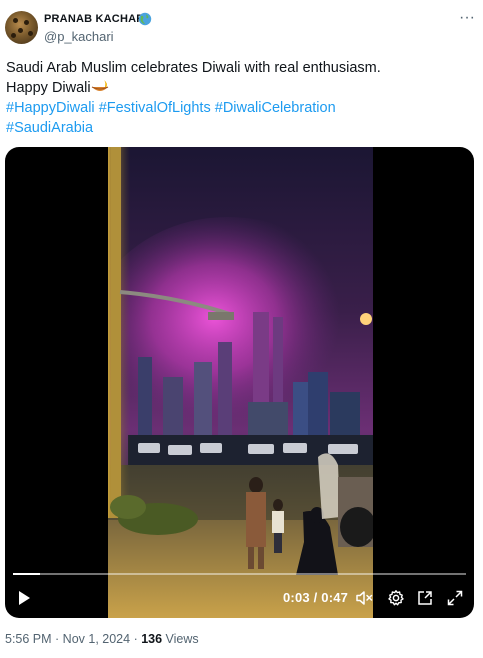  I want to click on tweet-meta: 5:56 PM · Nov 1, 2024 · 136 Views, so click(102, 639).